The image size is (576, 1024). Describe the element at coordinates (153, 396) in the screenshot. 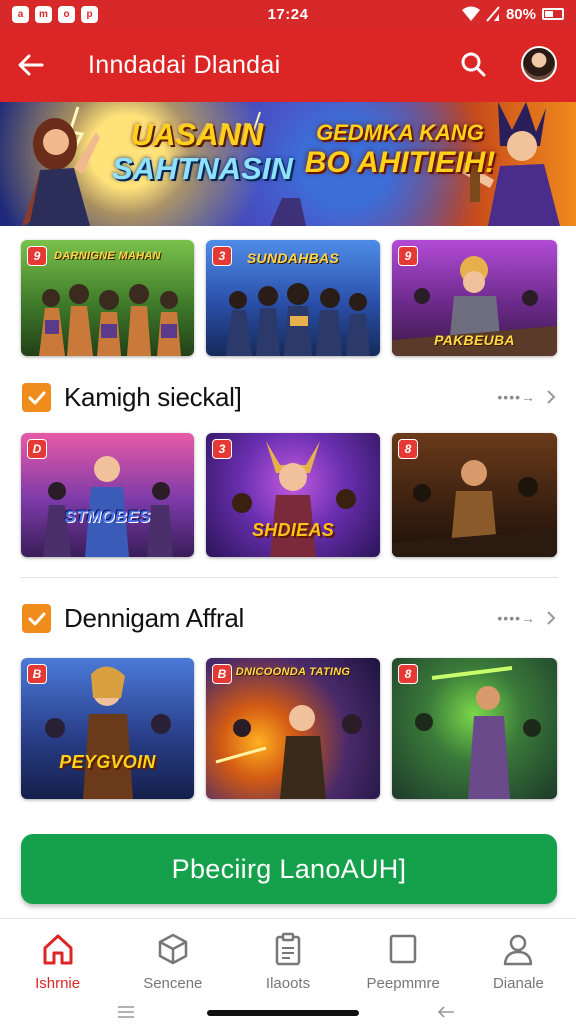

I see `section-title: Kamigh sieckal]` at that location.